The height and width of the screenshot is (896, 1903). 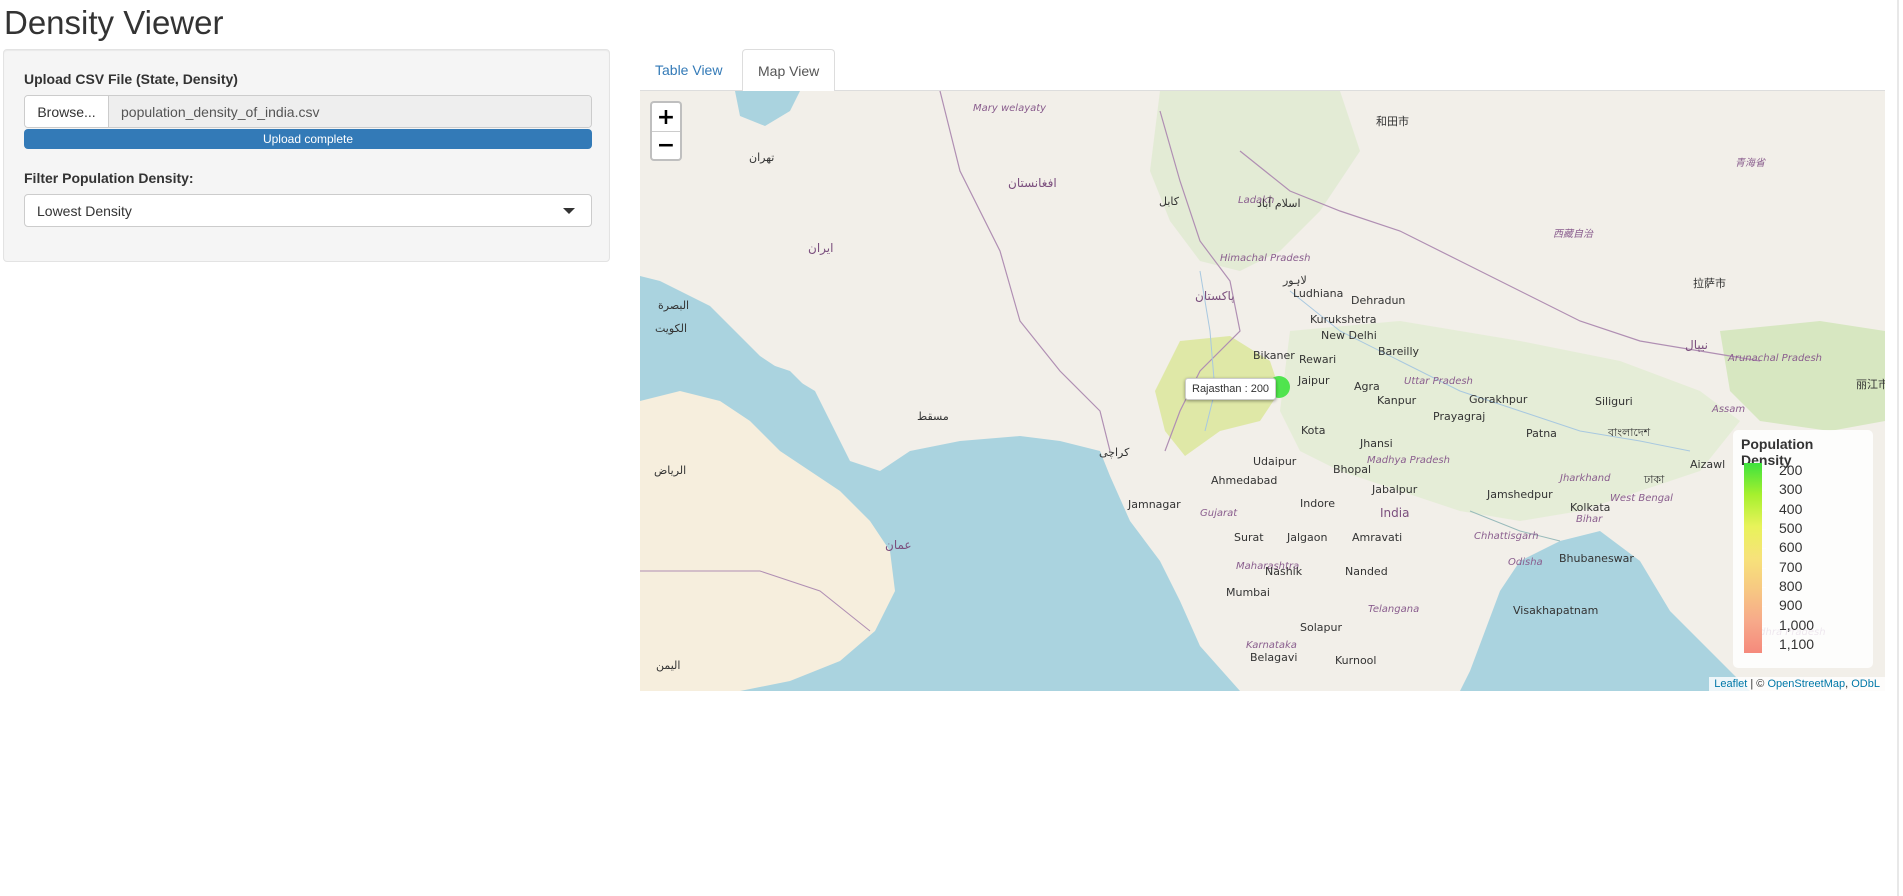 What do you see at coordinates (1898, 448) in the screenshot?
I see `page-scrollbar` at bounding box center [1898, 448].